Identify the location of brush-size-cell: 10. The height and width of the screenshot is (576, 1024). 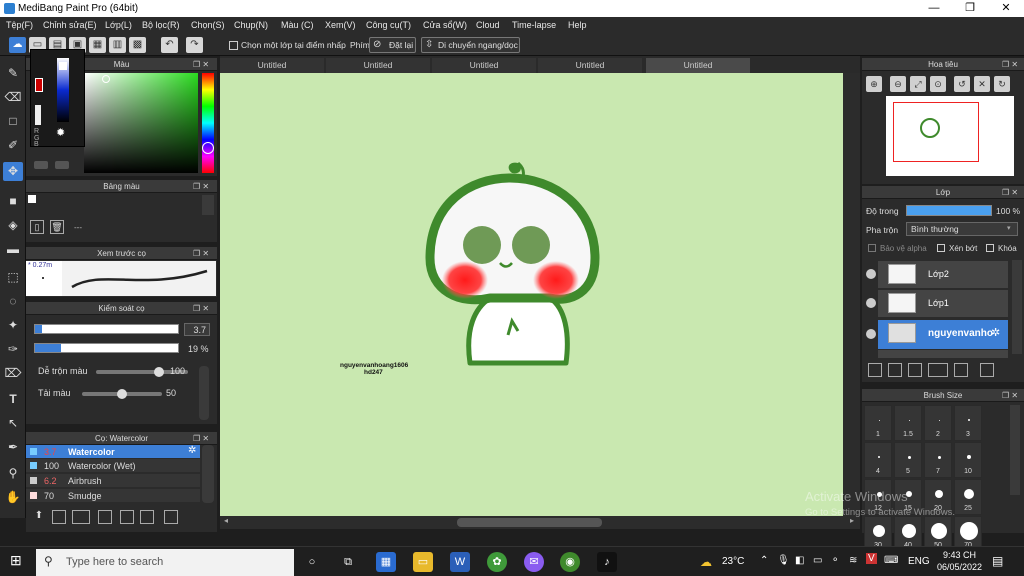
(968, 460).